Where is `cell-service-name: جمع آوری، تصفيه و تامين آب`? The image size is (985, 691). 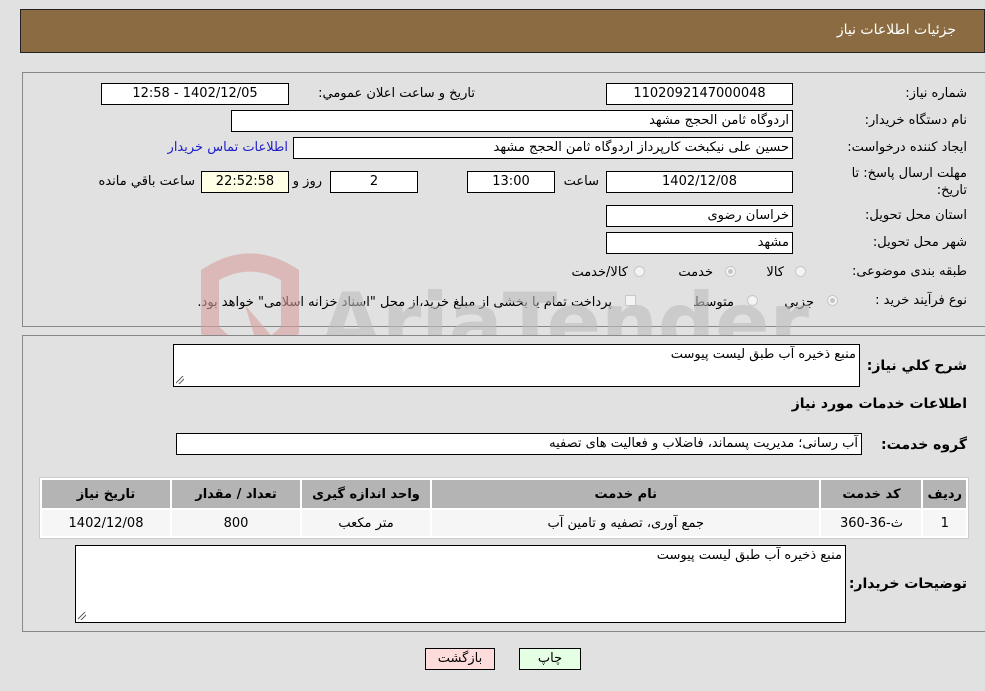
cell-service-name: جمع آوری، تصفيه و تامين آب is located at coordinates (626, 523).